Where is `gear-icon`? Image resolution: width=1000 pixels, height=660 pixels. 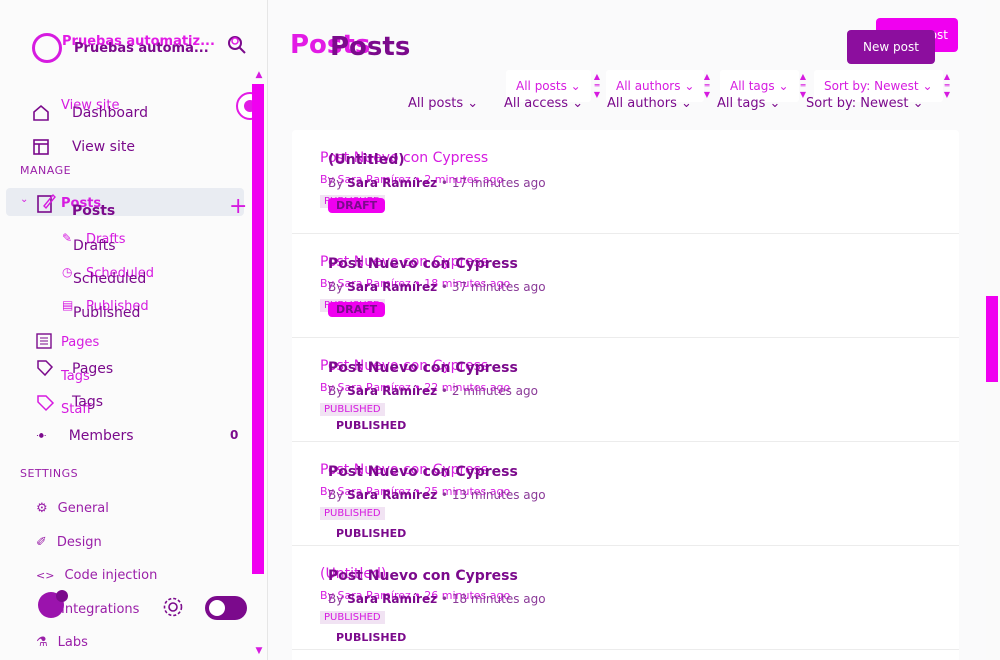
gear-icon is located at coordinates (173, 607).